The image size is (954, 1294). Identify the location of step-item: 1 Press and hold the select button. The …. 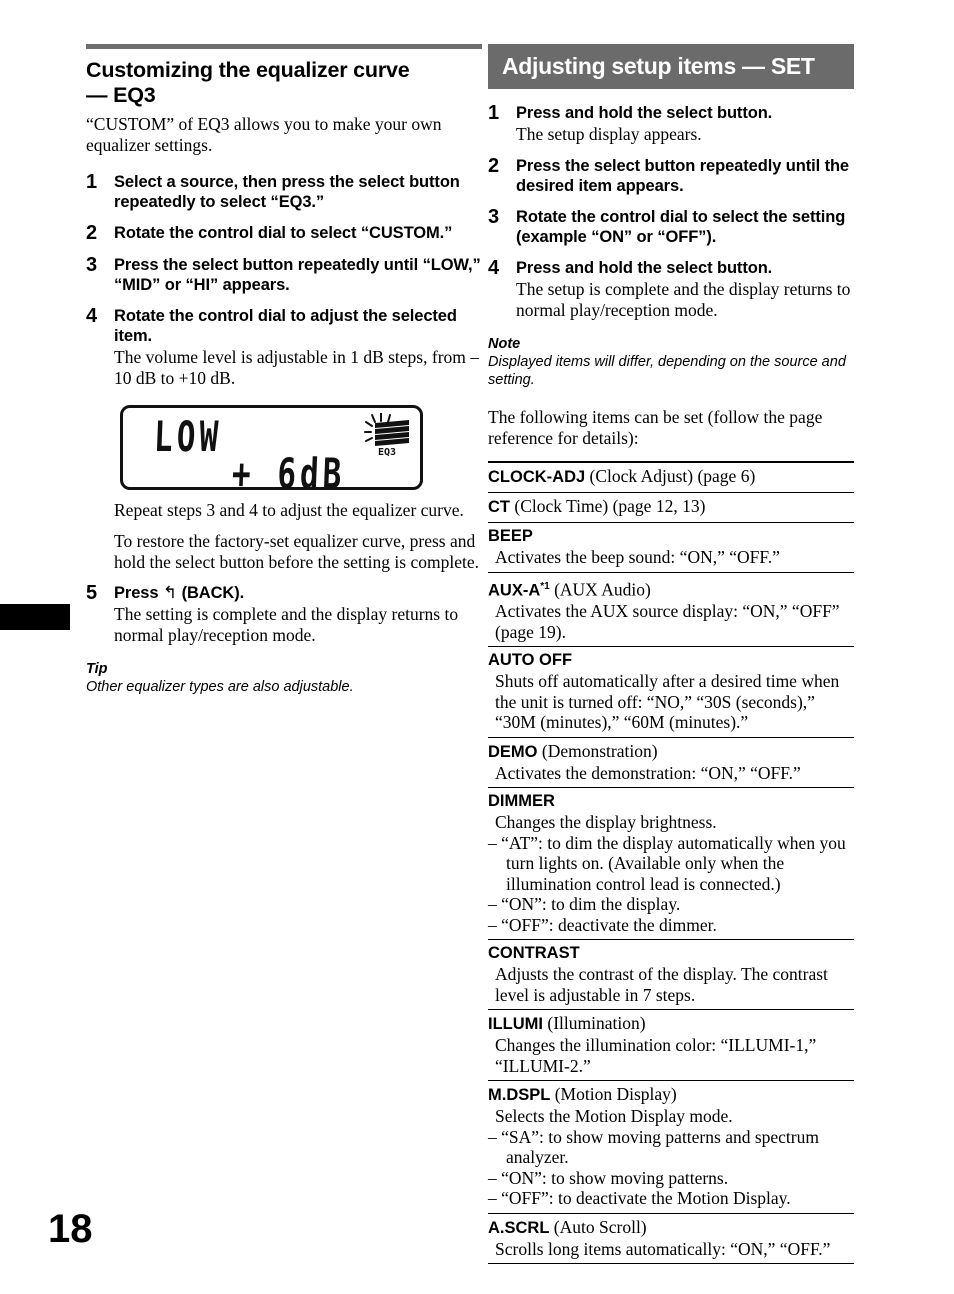
(671, 124).